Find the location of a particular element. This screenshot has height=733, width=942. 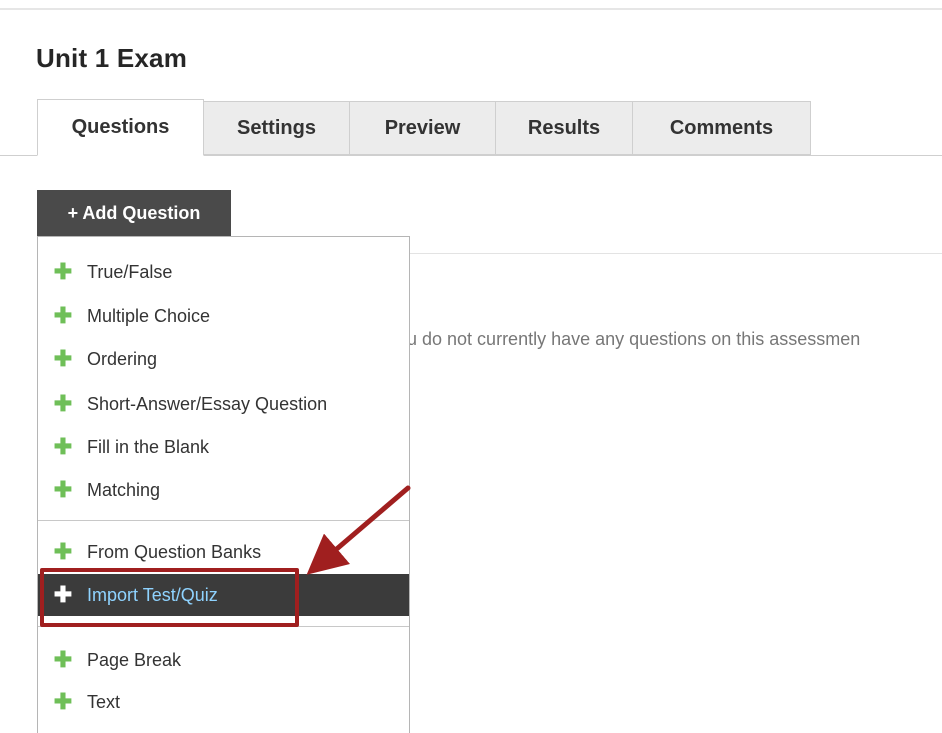

menu-item-matching: ✚ Matching is located at coordinates (223, 490).